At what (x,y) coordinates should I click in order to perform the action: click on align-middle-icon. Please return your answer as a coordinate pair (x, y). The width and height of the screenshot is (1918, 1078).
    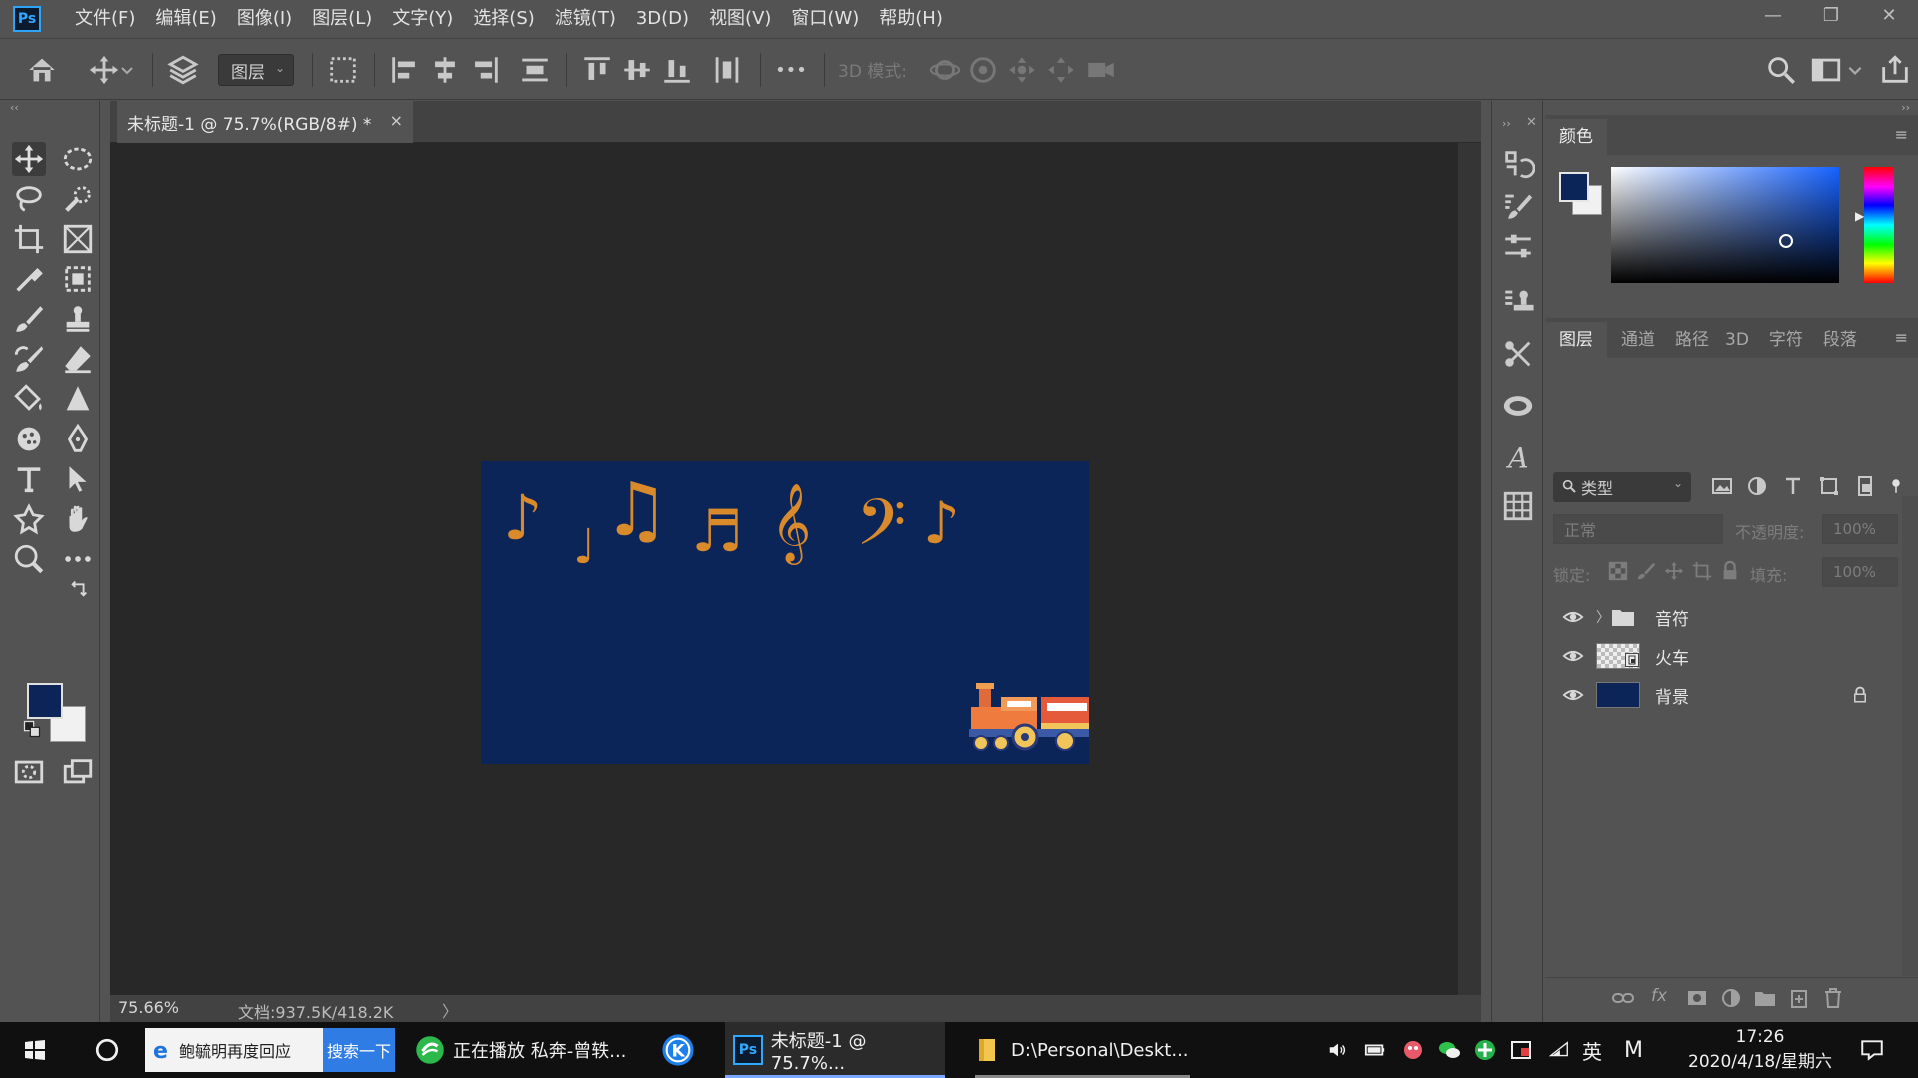
    Looking at the image, I should click on (637, 70).